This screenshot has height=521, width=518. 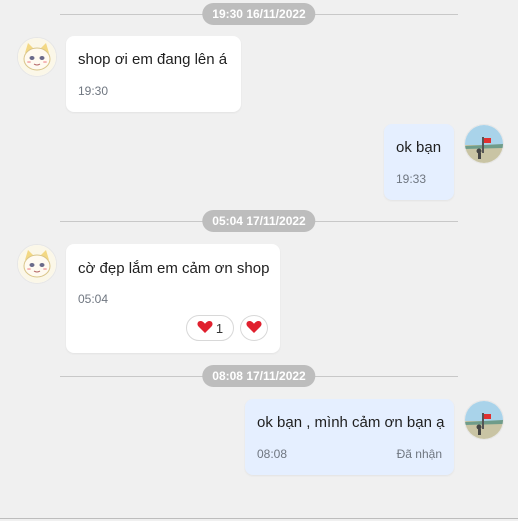 What do you see at coordinates (153, 74) in the screenshot?
I see `message-bubble-incoming: shop ơi em đang lên á 19:30` at bounding box center [153, 74].